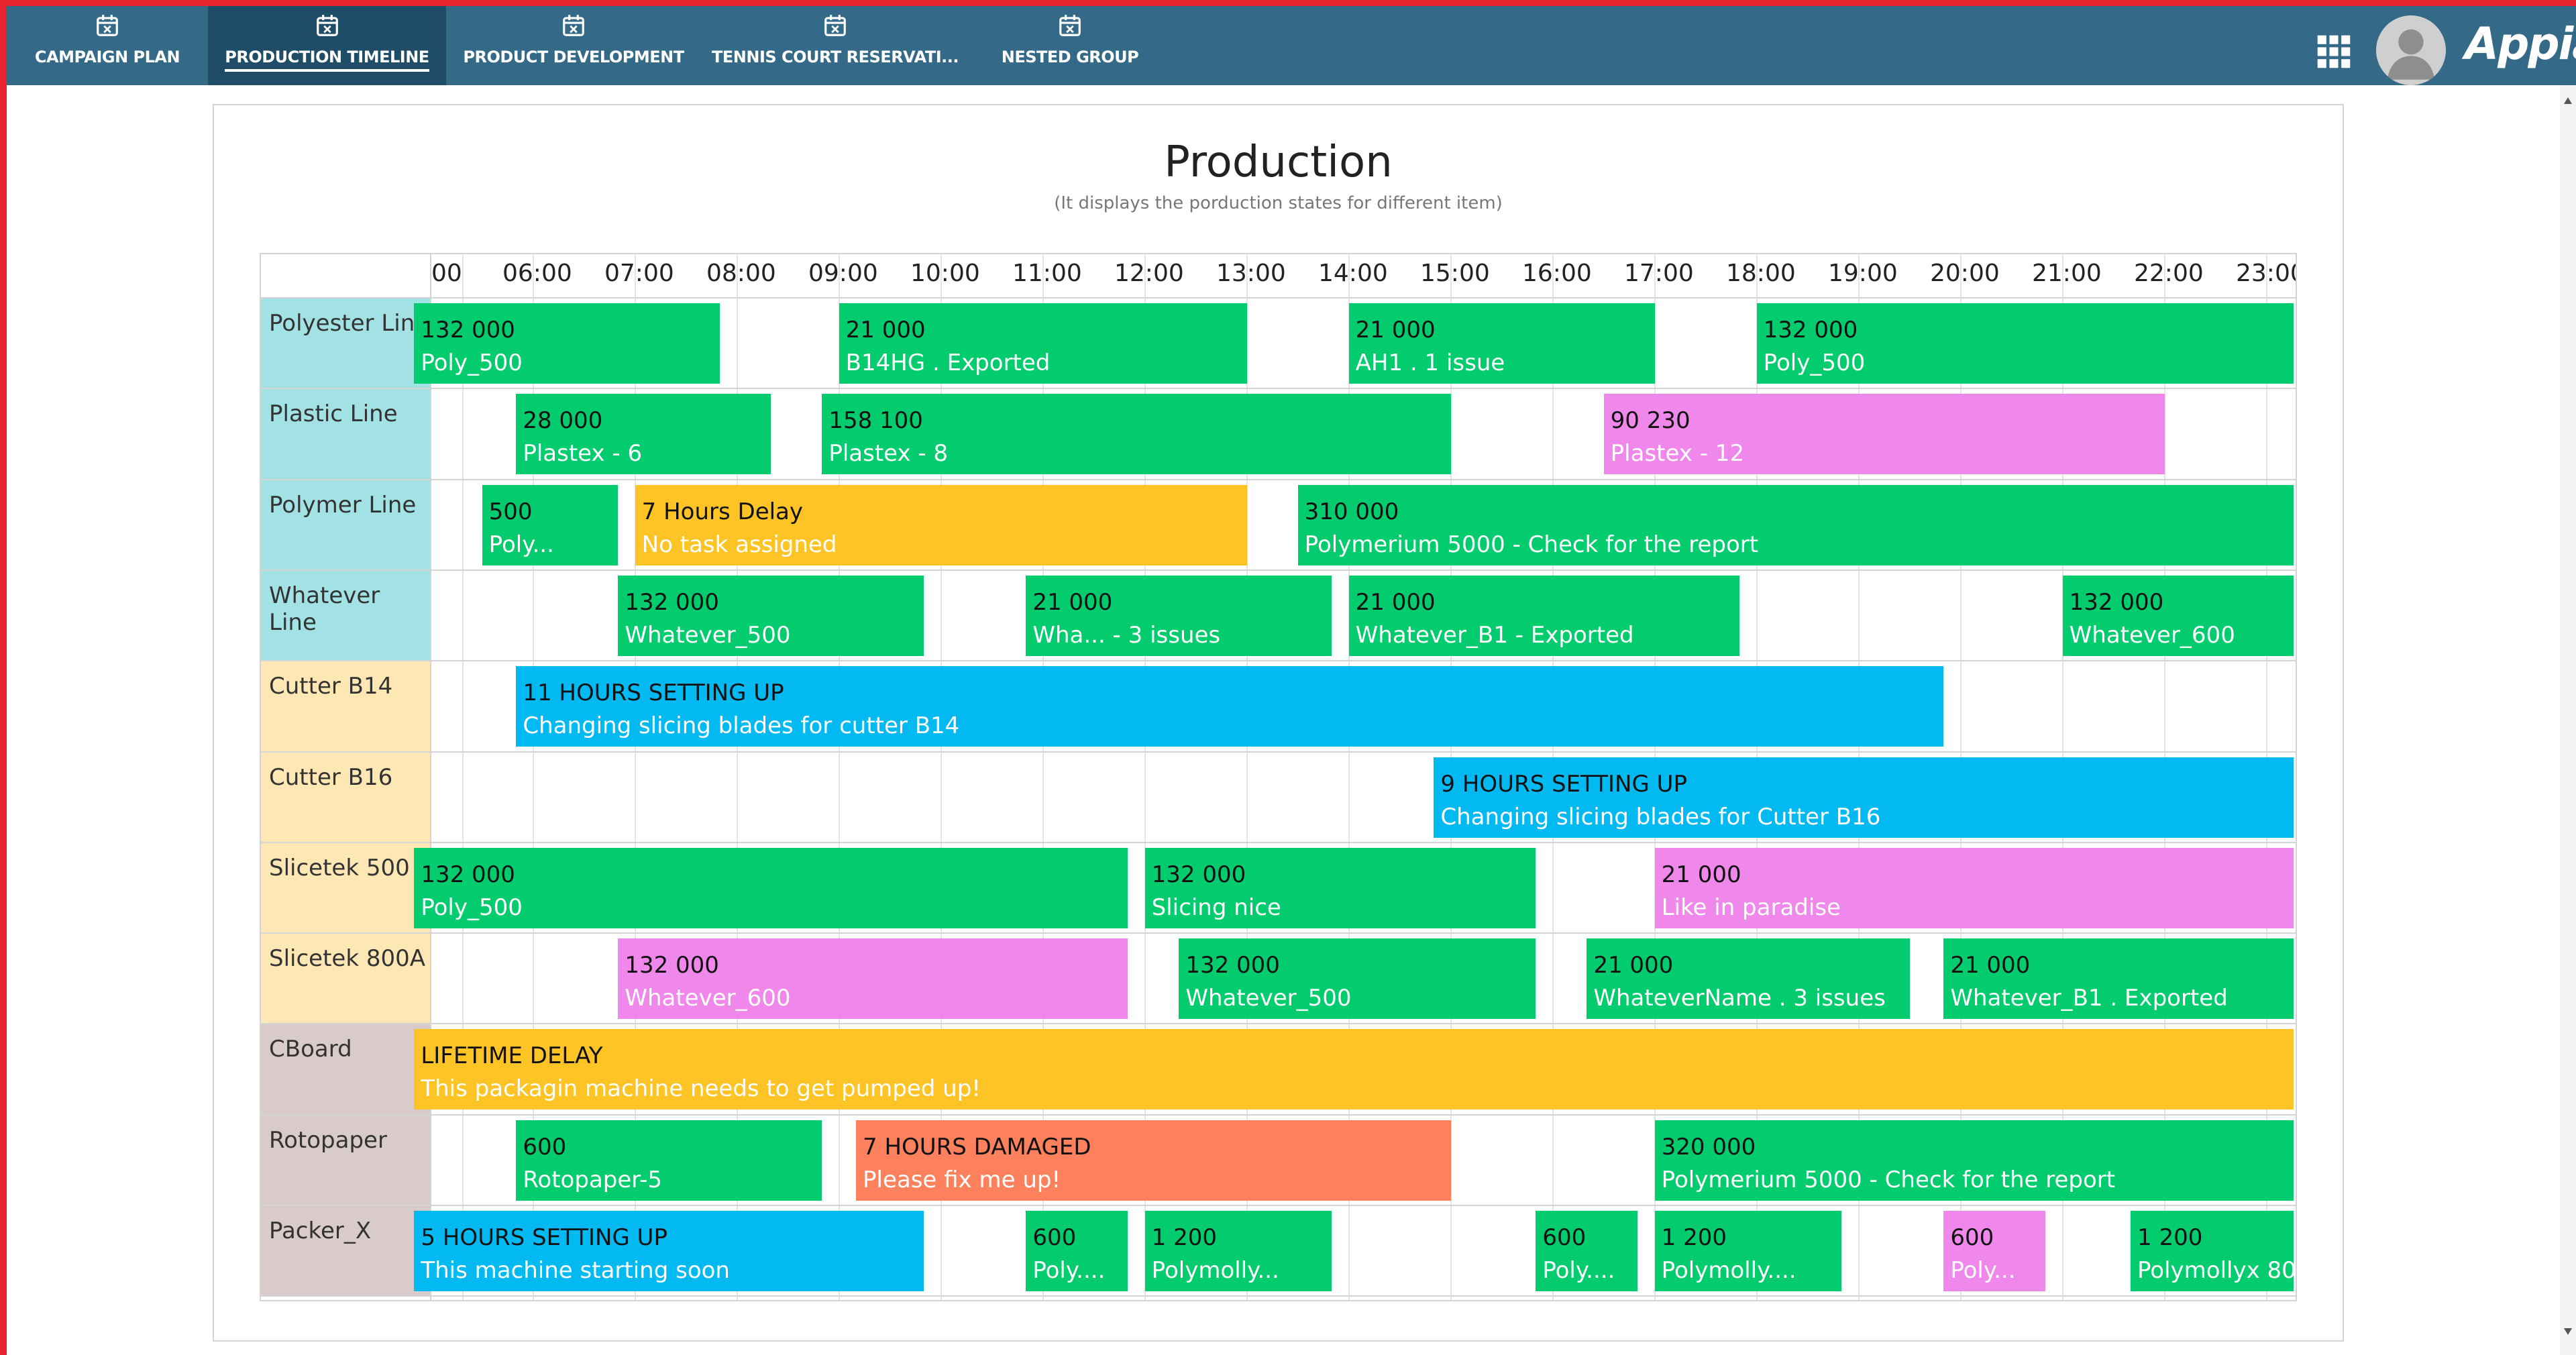  Describe the element at coordinates (430, 777) in the screenshot. I see `label-column-divider` at that location.